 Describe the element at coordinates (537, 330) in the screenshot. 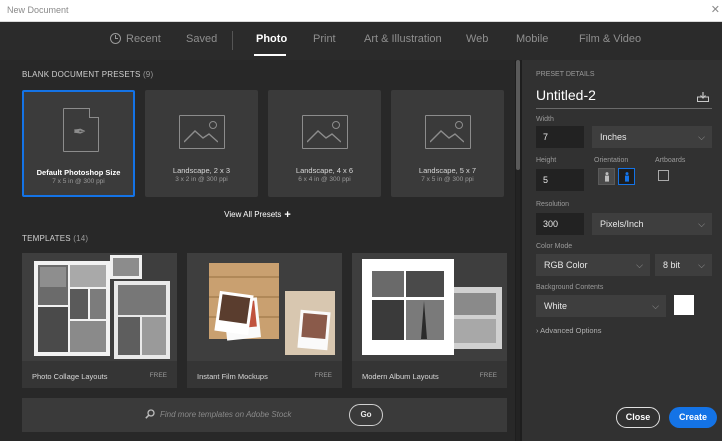

I see `chevron-right-icon: ›` at that location.